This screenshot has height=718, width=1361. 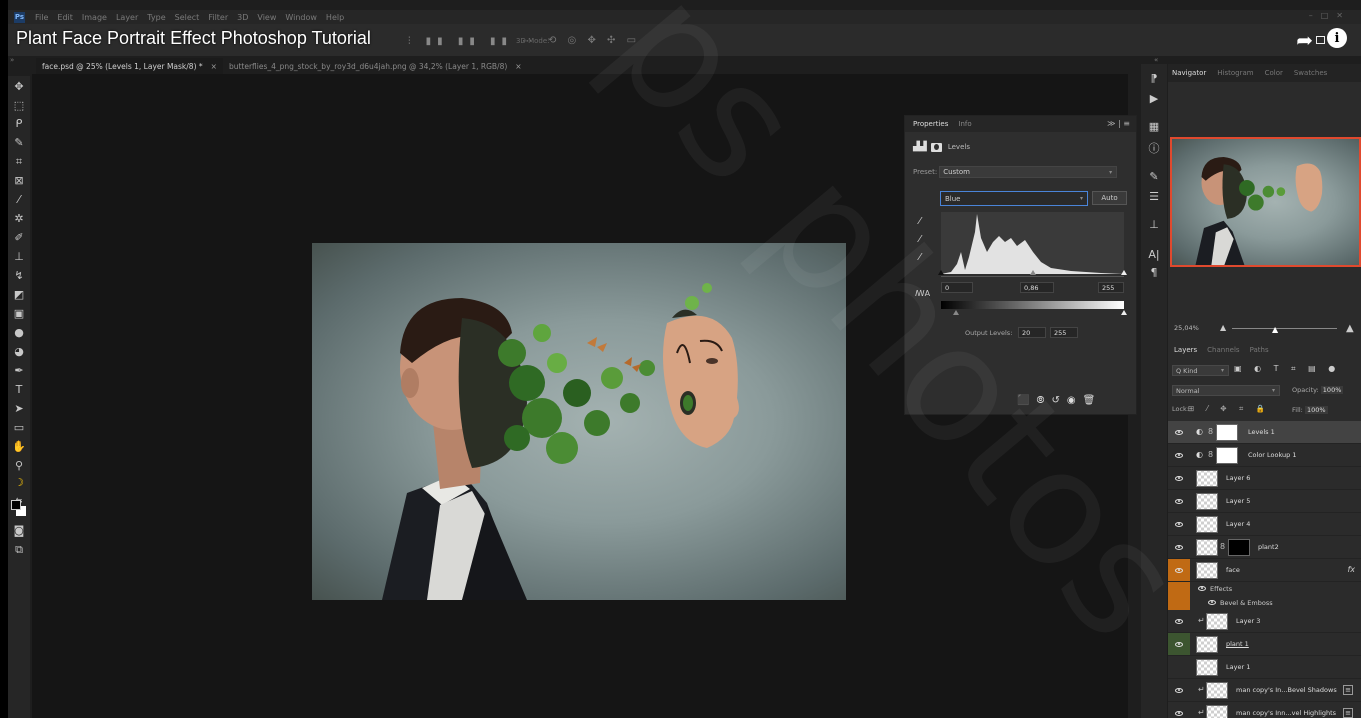 What do you see at coordinates (1259, 350) in the screenshot?
I see `tab-paths: Paths` at bounding box center [1259, 350].